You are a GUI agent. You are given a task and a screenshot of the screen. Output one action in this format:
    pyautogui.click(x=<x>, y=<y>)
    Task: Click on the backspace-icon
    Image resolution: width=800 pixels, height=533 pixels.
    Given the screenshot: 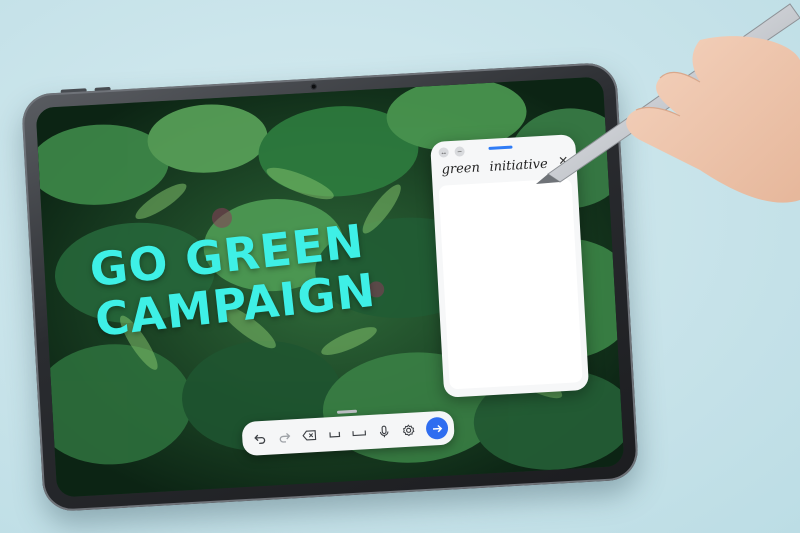 What is the action you would take?
    pyautogui.click(x=309, y=435)
    